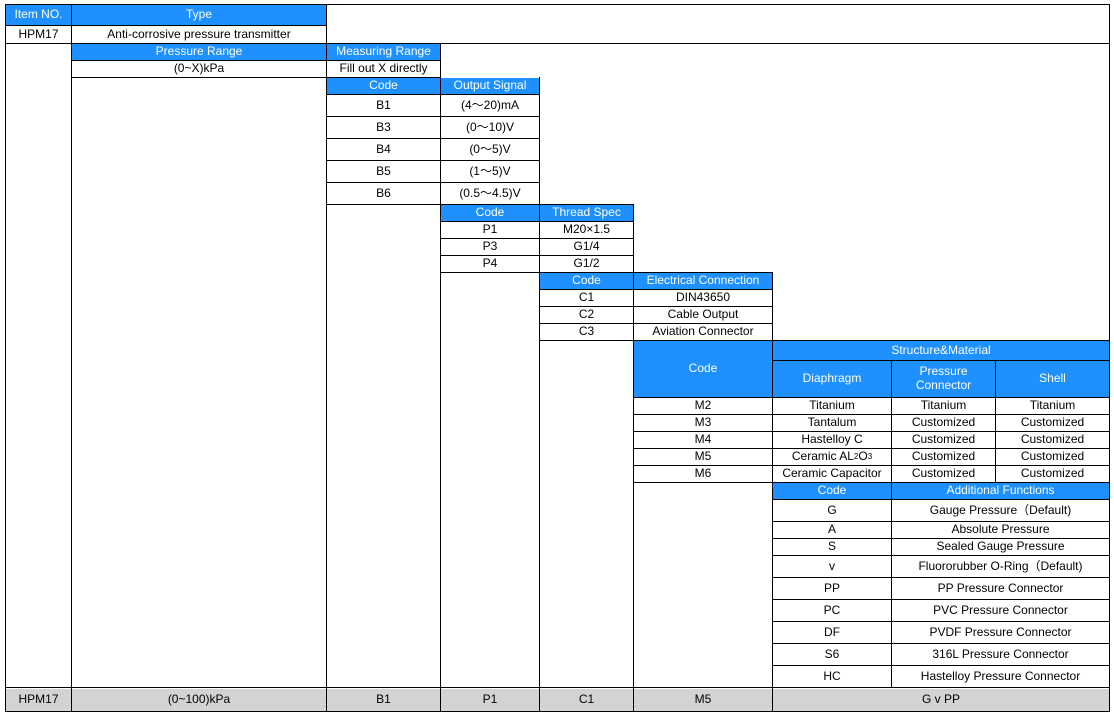 Image resolution: width=1114 pixels, height=717 pixels. I want to click on output-value: (0～5)V, so click(490, 148).